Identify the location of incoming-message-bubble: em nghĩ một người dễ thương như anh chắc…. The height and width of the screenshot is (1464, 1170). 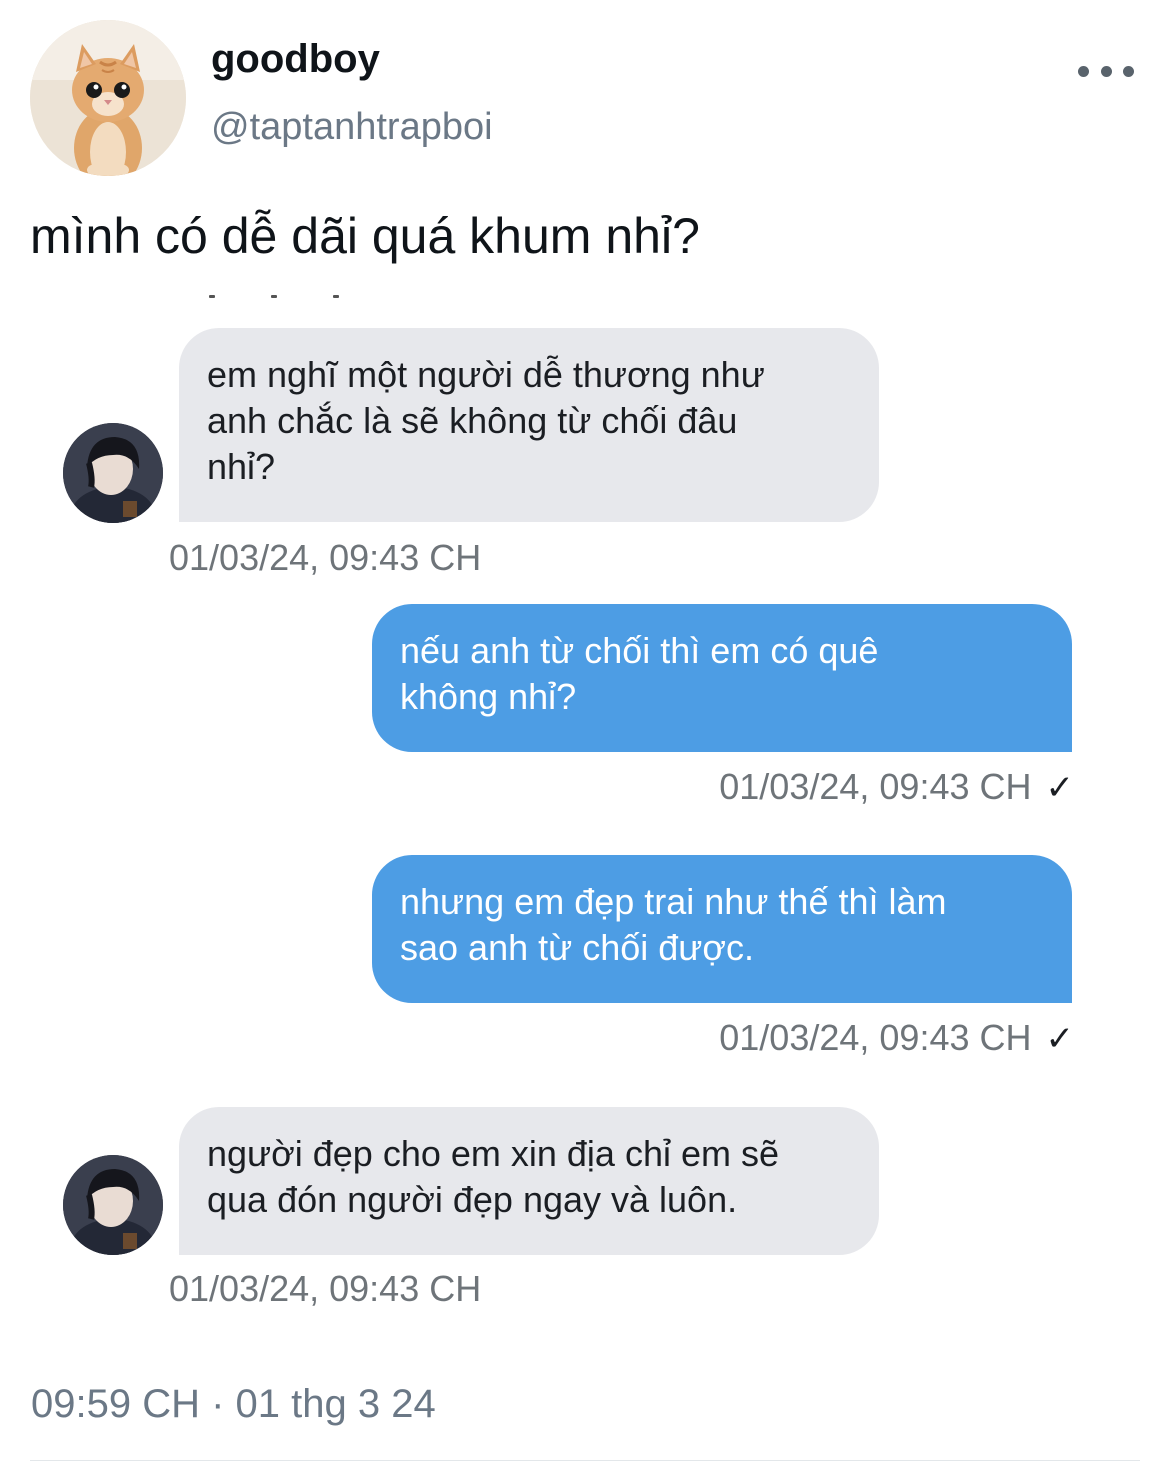
(529, 425).